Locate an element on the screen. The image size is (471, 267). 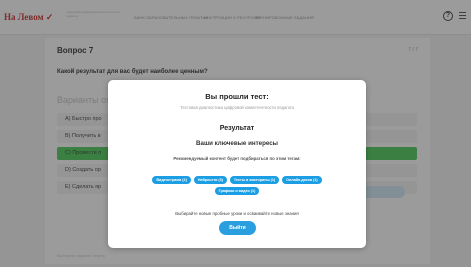
tag-tests-quizzes: Тесты и викторины (1) is located at coordinates (254, 180).